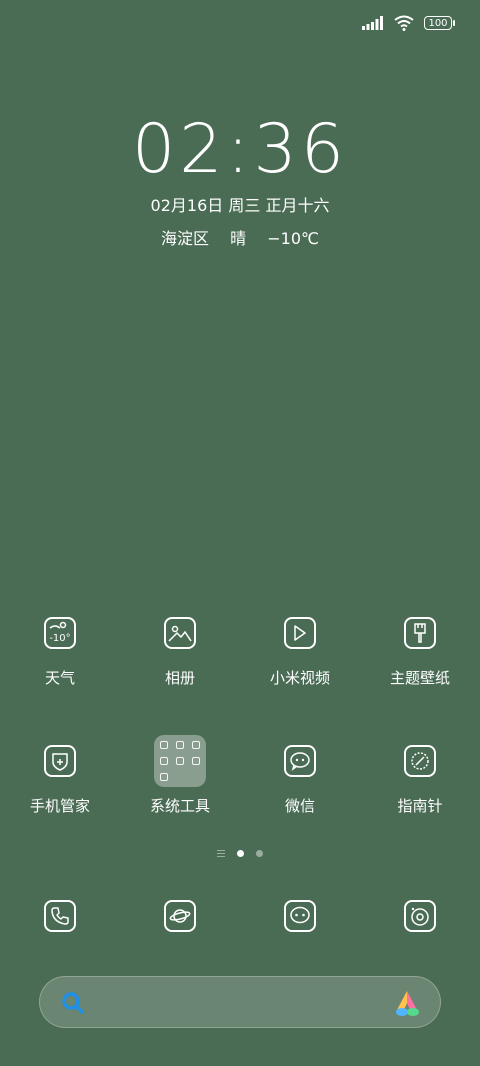  I want to click on folder-icon, so click(180, 761).